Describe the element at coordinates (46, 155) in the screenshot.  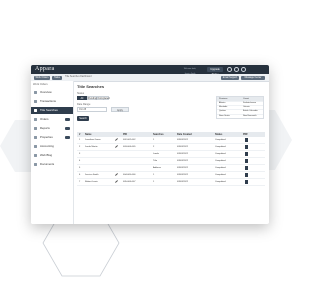
I see `sidebar-item-label: Web Blog` at that location.